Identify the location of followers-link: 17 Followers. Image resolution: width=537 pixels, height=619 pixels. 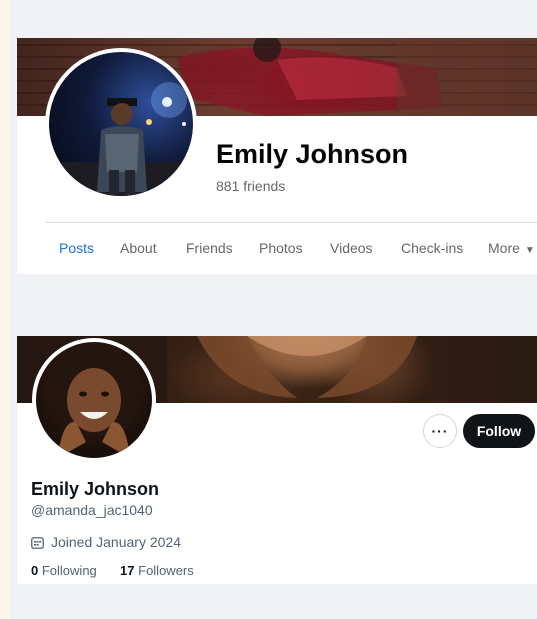
(157, 570).